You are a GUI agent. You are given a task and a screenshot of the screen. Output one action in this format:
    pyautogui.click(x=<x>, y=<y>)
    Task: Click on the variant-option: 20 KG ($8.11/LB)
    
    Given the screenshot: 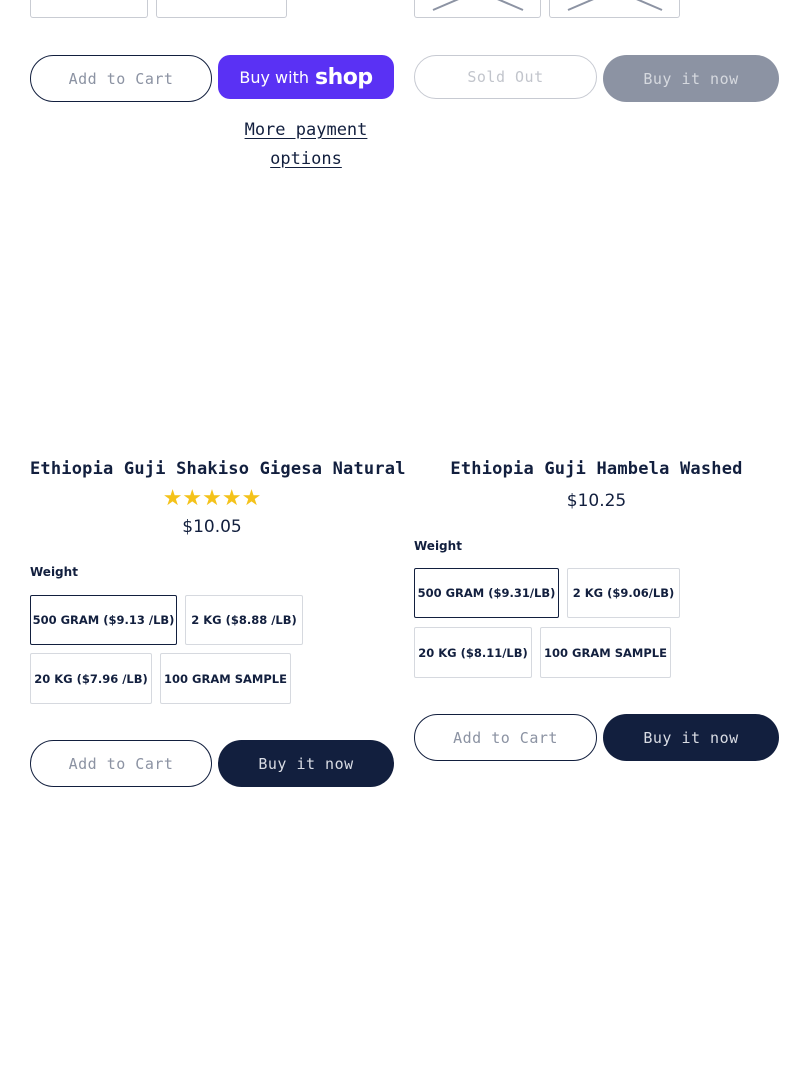 What is the action you would take?
    pyautogui.click(x=473, y=652)
    